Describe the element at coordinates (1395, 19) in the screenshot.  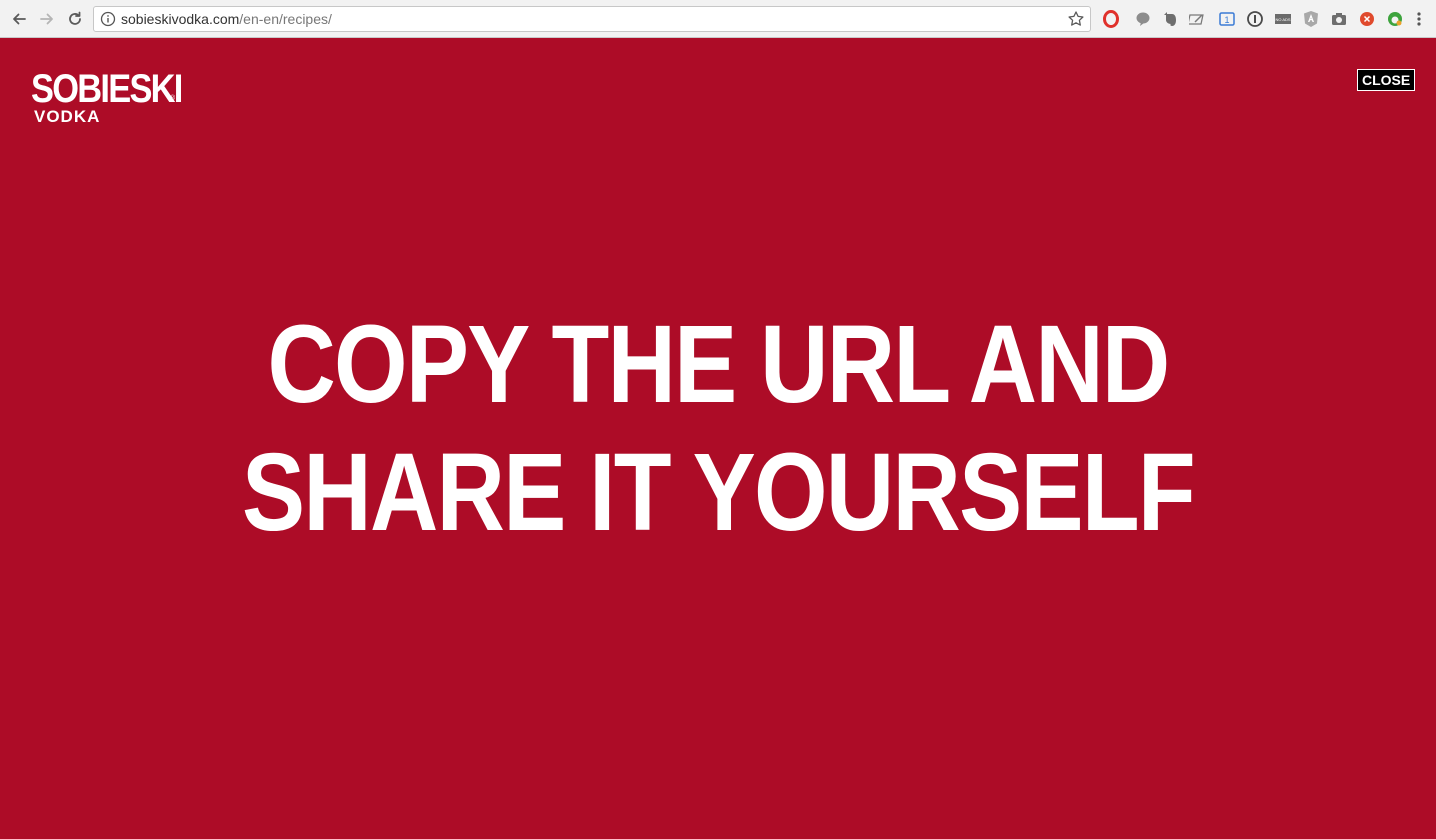
I see `frog-icon` at that location.